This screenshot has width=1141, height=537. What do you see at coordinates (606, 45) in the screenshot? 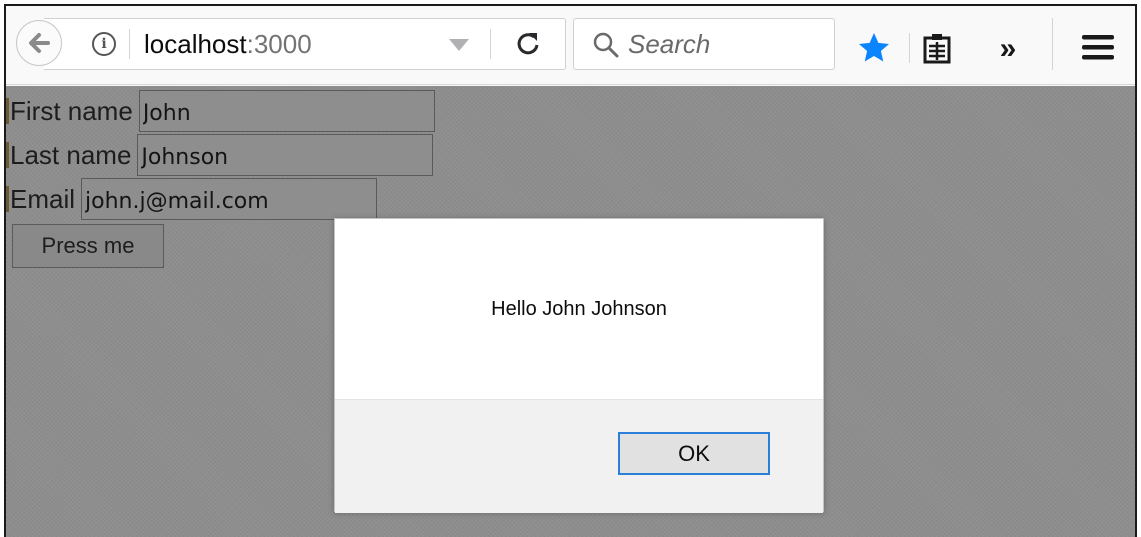
I see `search-icon` at bounding box center [606, 45].